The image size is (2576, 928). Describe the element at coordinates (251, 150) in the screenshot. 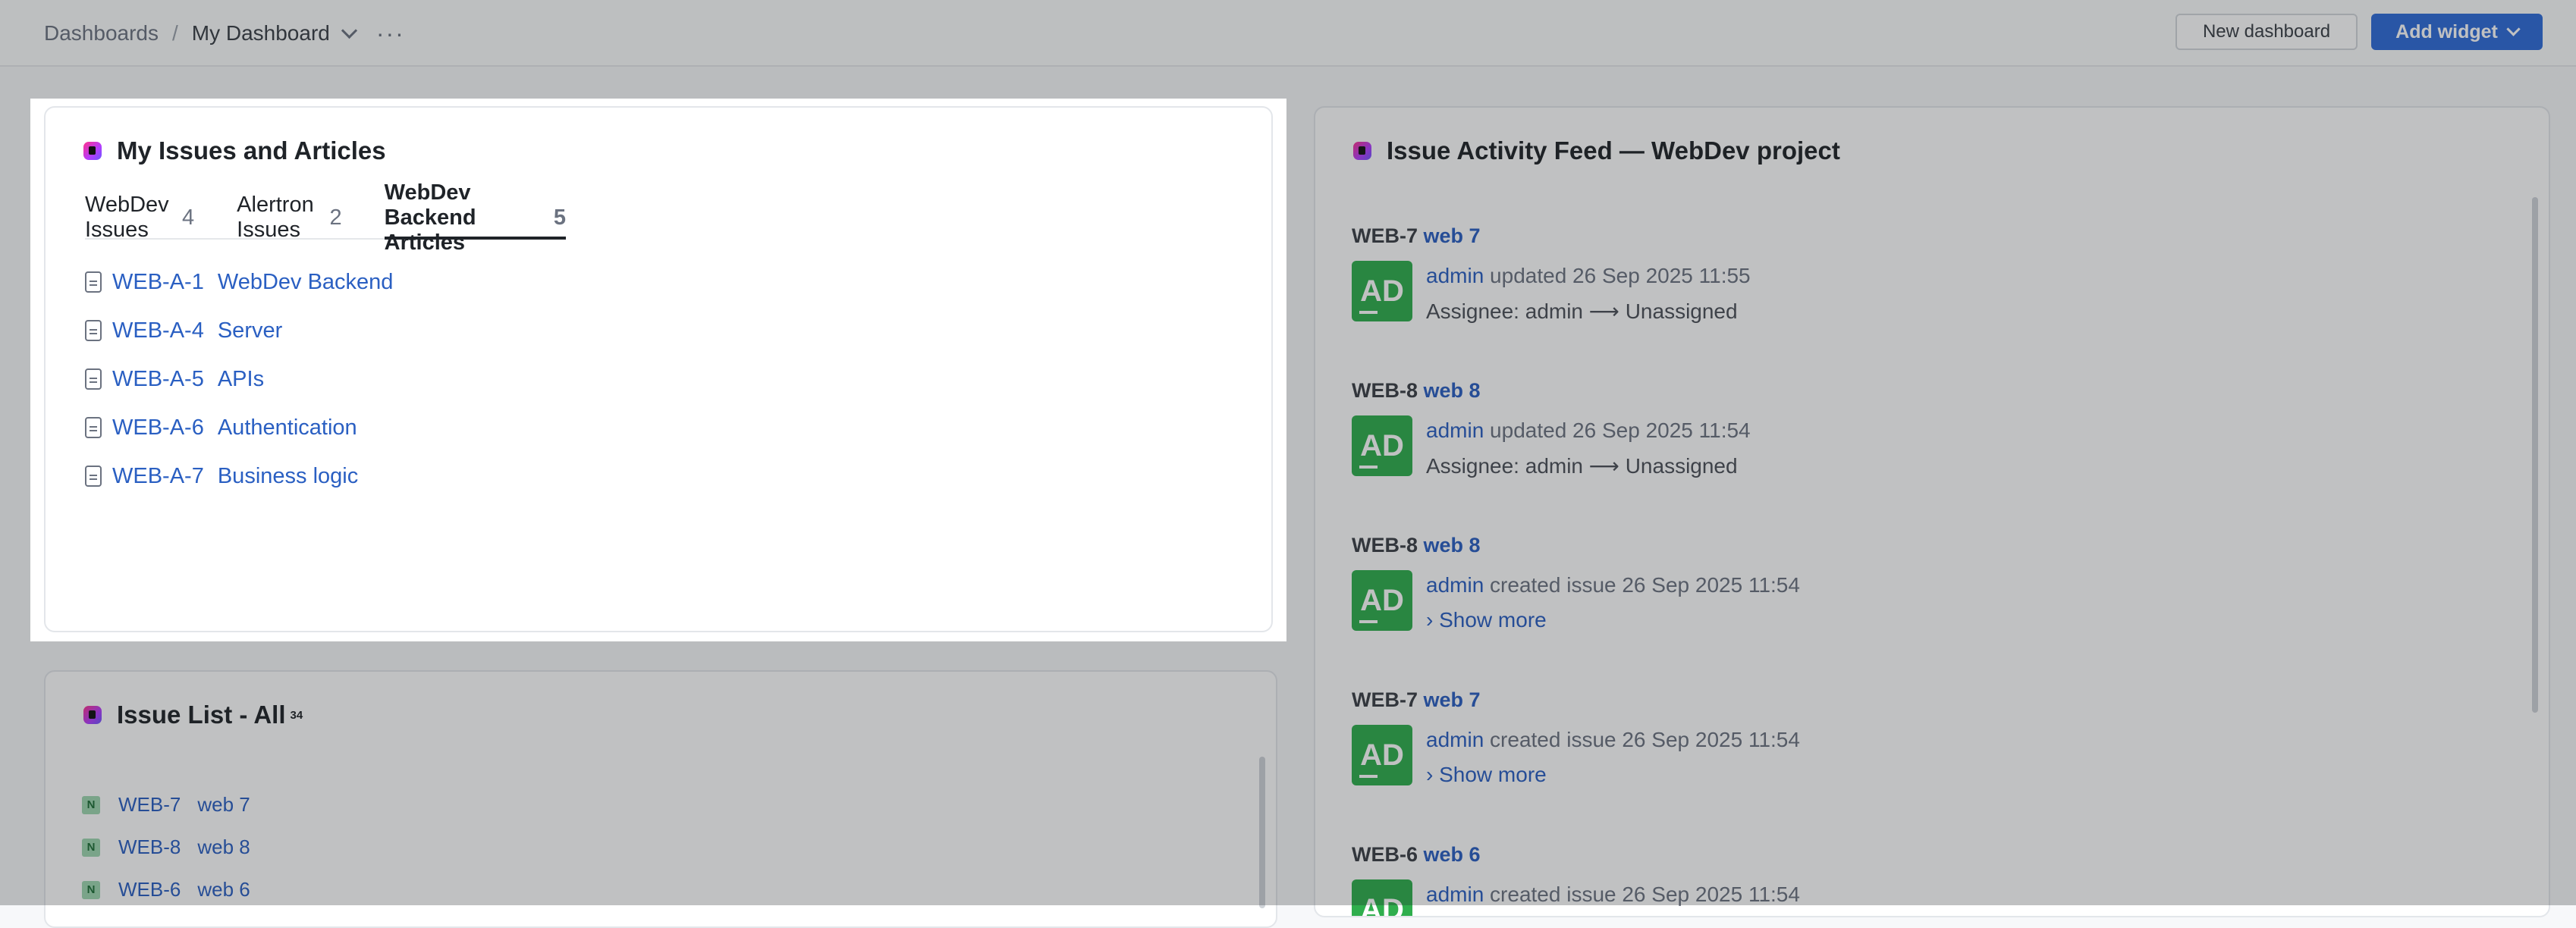

I see `widget-title-text: My Issues and Articles` at that location.